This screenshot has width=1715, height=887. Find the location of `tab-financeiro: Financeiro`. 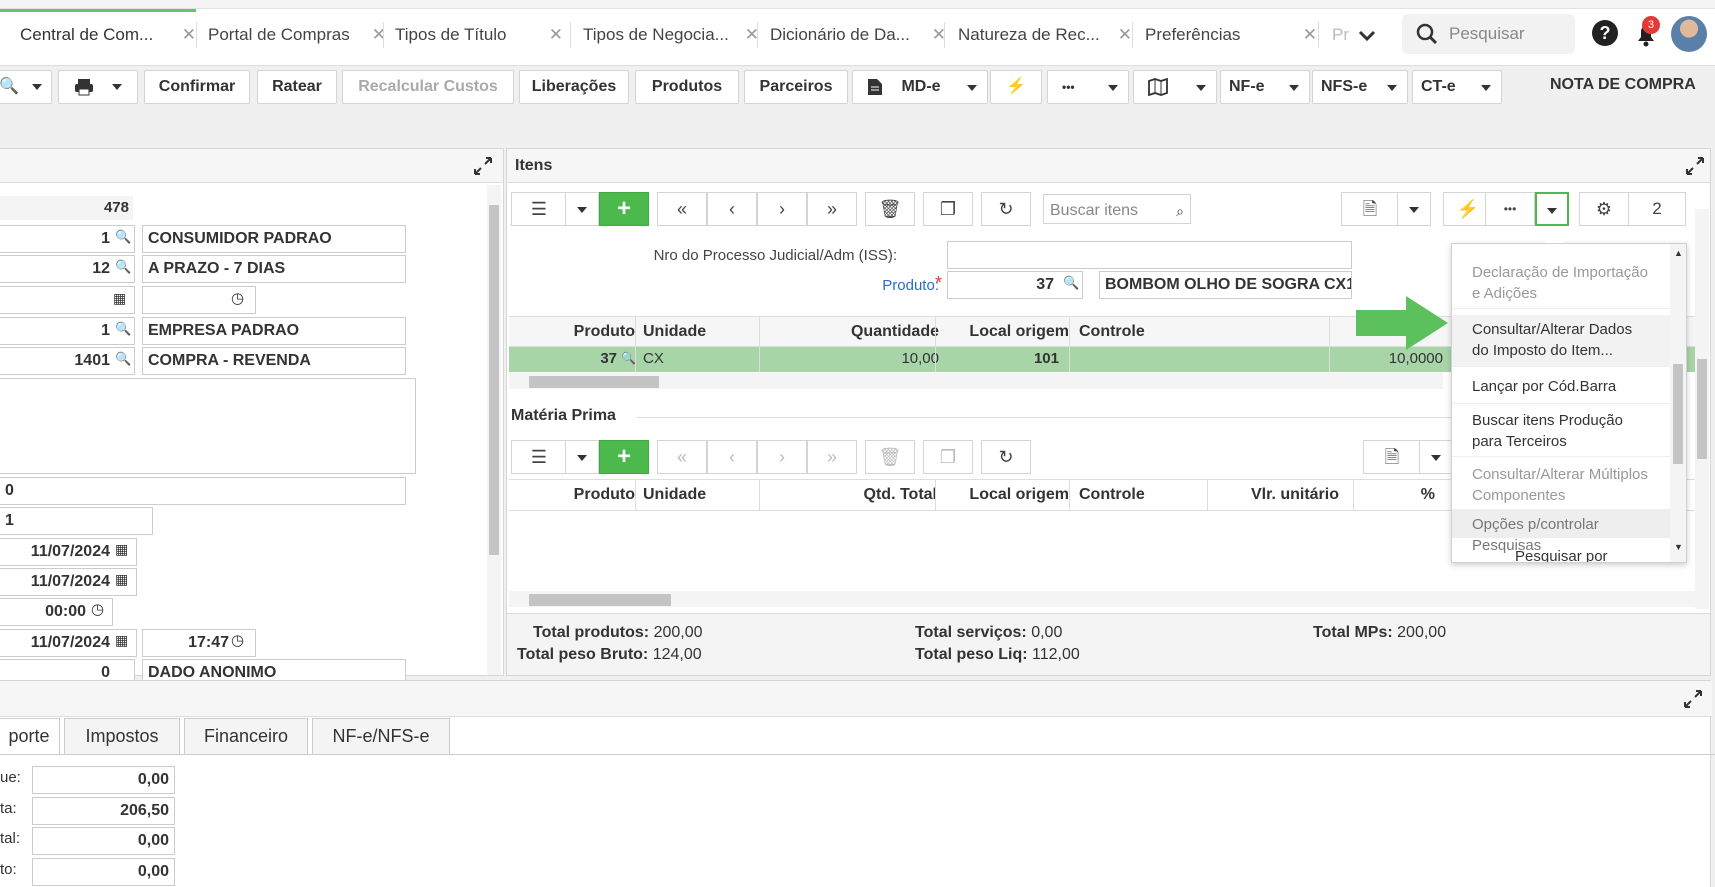

tab-financeiro: Financeiro is located at coordinates (246, 736).